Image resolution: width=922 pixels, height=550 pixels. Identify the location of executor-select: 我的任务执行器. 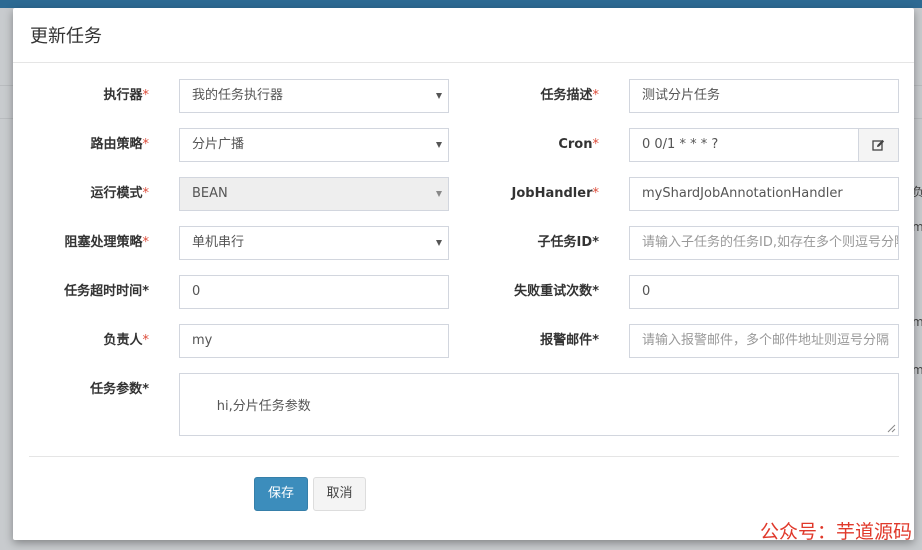
(314, 96).